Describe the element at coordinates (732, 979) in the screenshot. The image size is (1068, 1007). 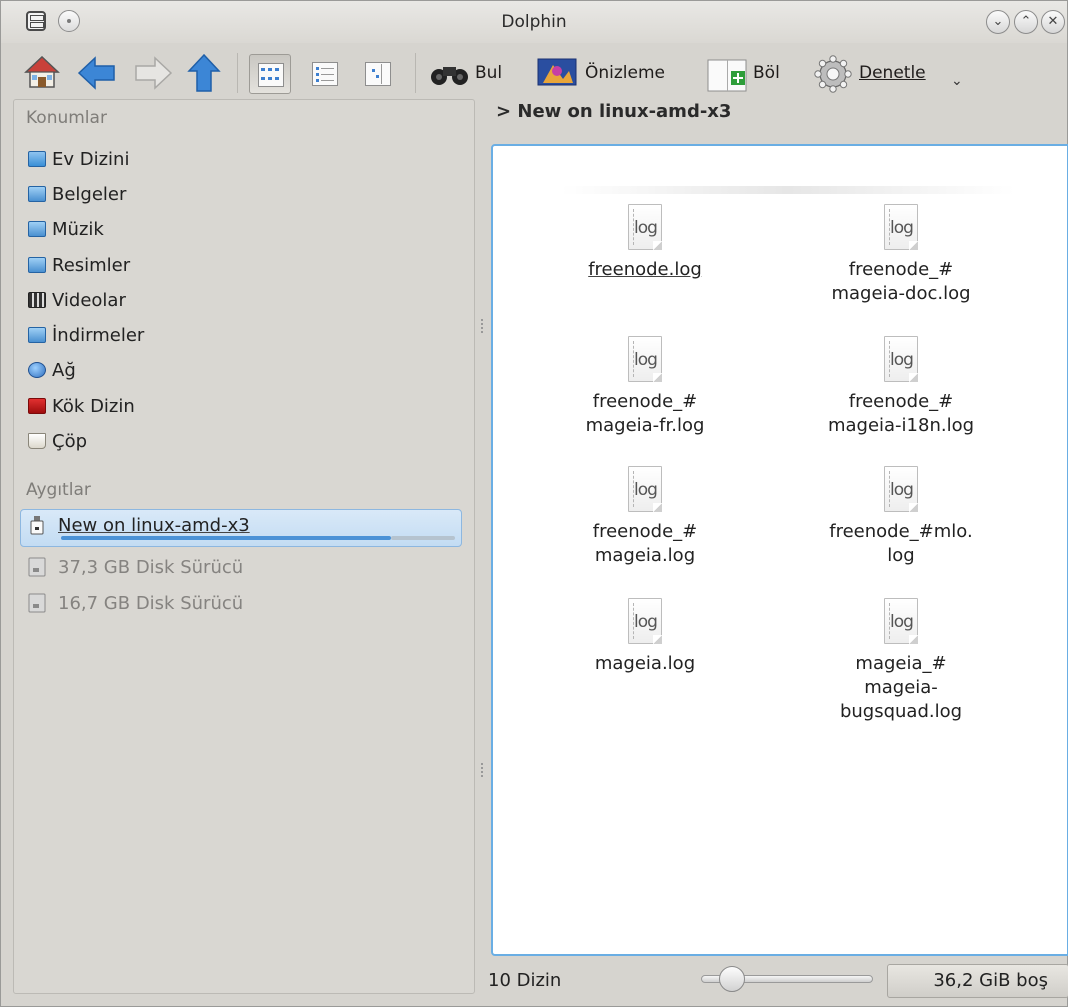
I see `zoom-slider-handle` at that location.